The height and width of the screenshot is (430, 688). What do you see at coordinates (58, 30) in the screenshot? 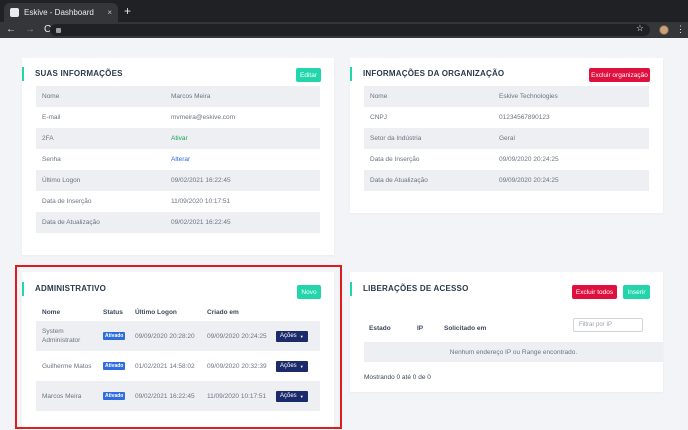
I see `lock-icon` at bounding box center [58, 30].